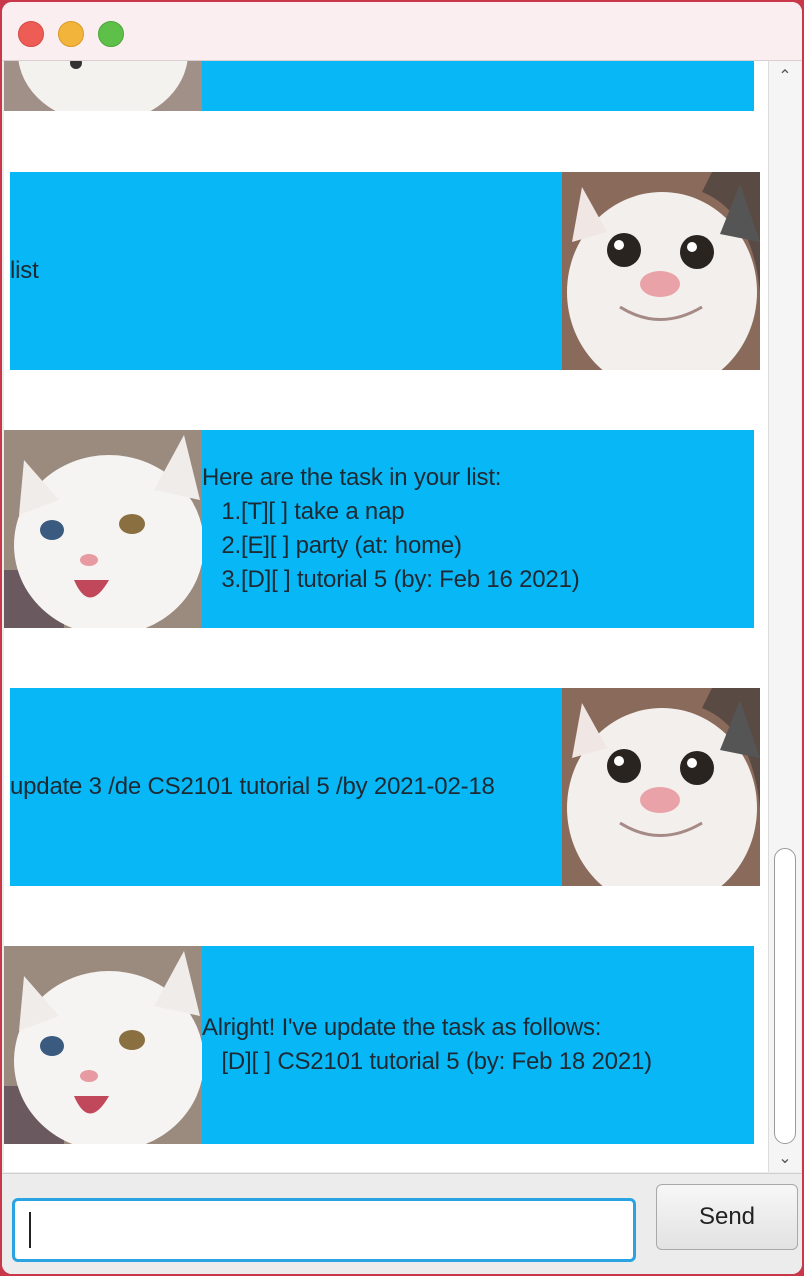 This screenshot has height=1276, width=804. What do you see at coordinates (785, 1159) in the screenshot?
I see `scroll-down-icon: ⌄` at bounding box center [785, 1159].